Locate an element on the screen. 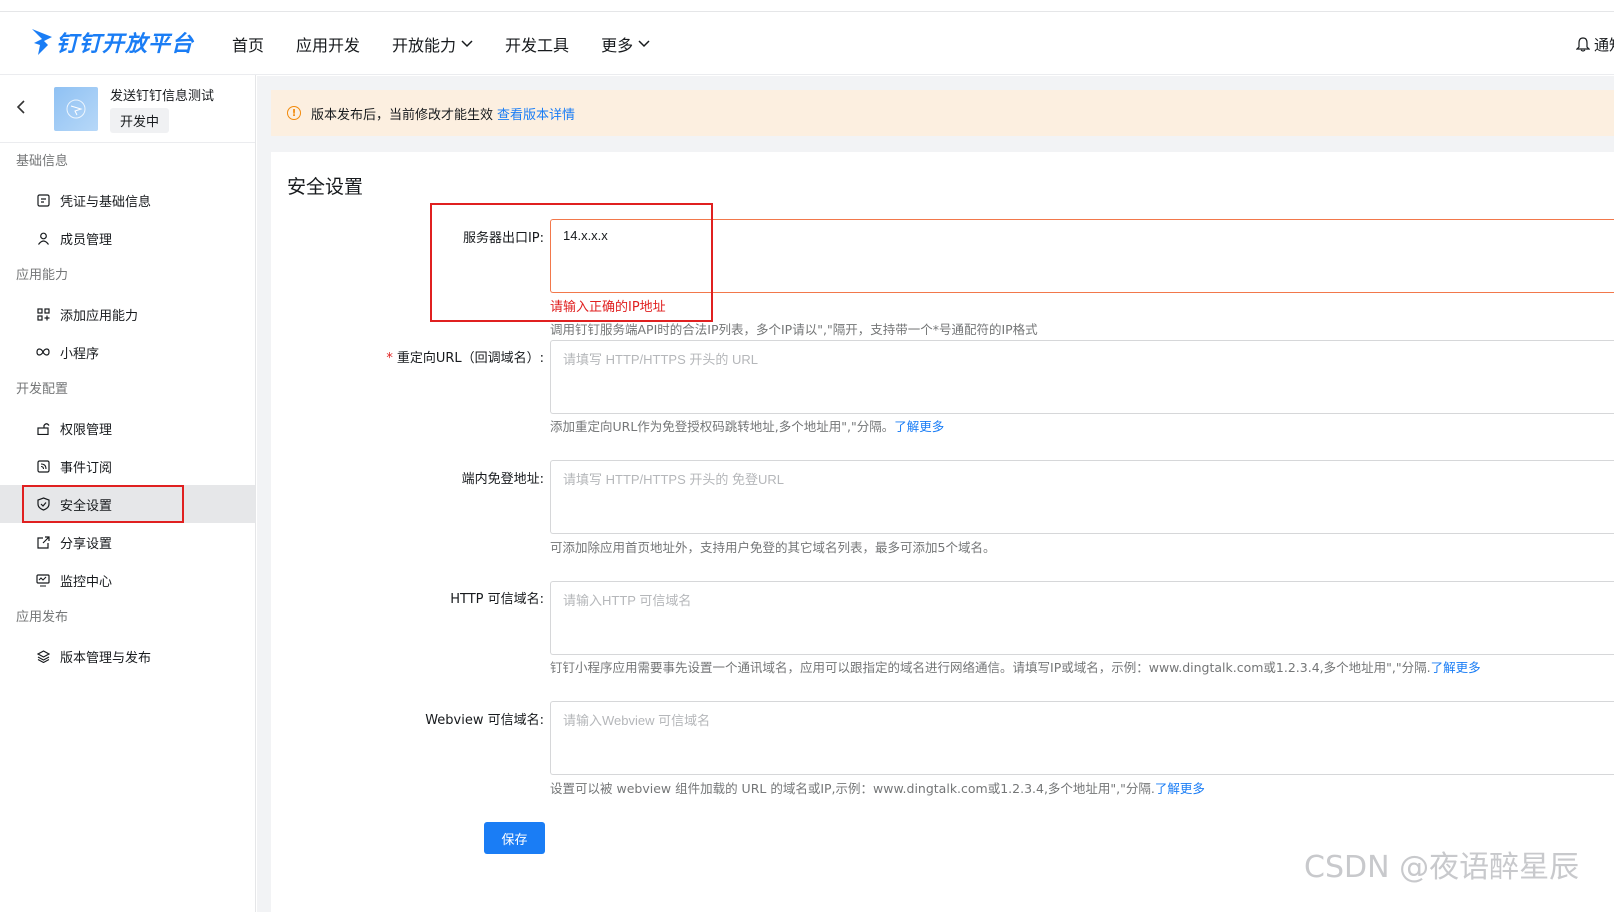  view-version-details-link: 查看版本详情 is located at coordinates (536, 113).